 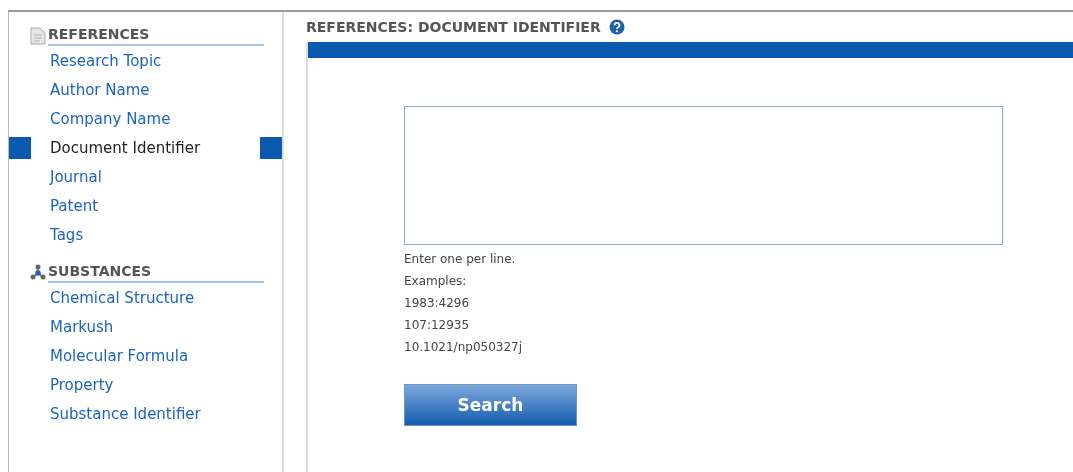 What do you see at coordinates (453, 27) in the screenshot?
I see `page-title: REFERENCES: DOCUMENT IDENTIFIER` at bounding box center [453, 27].